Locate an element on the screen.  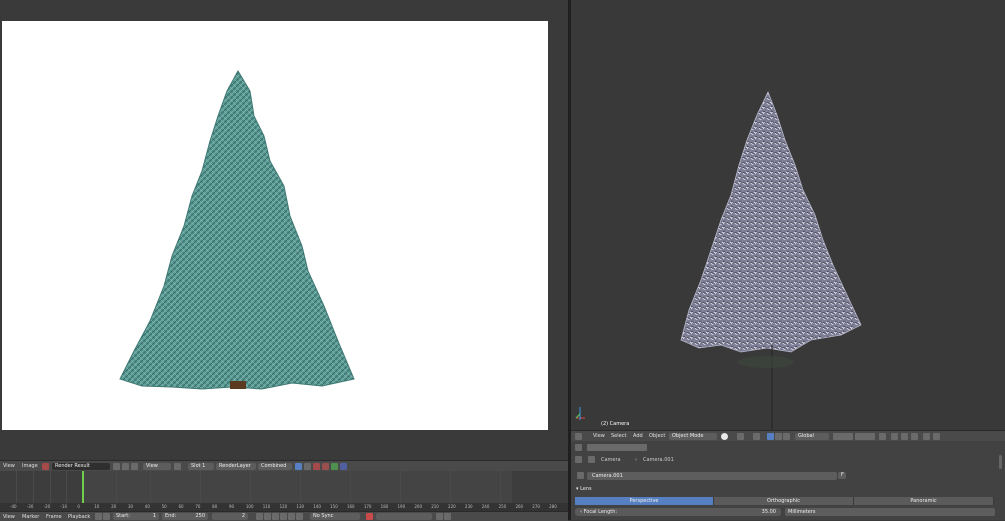
menu-image: Image is located at coordinates (30, 466).